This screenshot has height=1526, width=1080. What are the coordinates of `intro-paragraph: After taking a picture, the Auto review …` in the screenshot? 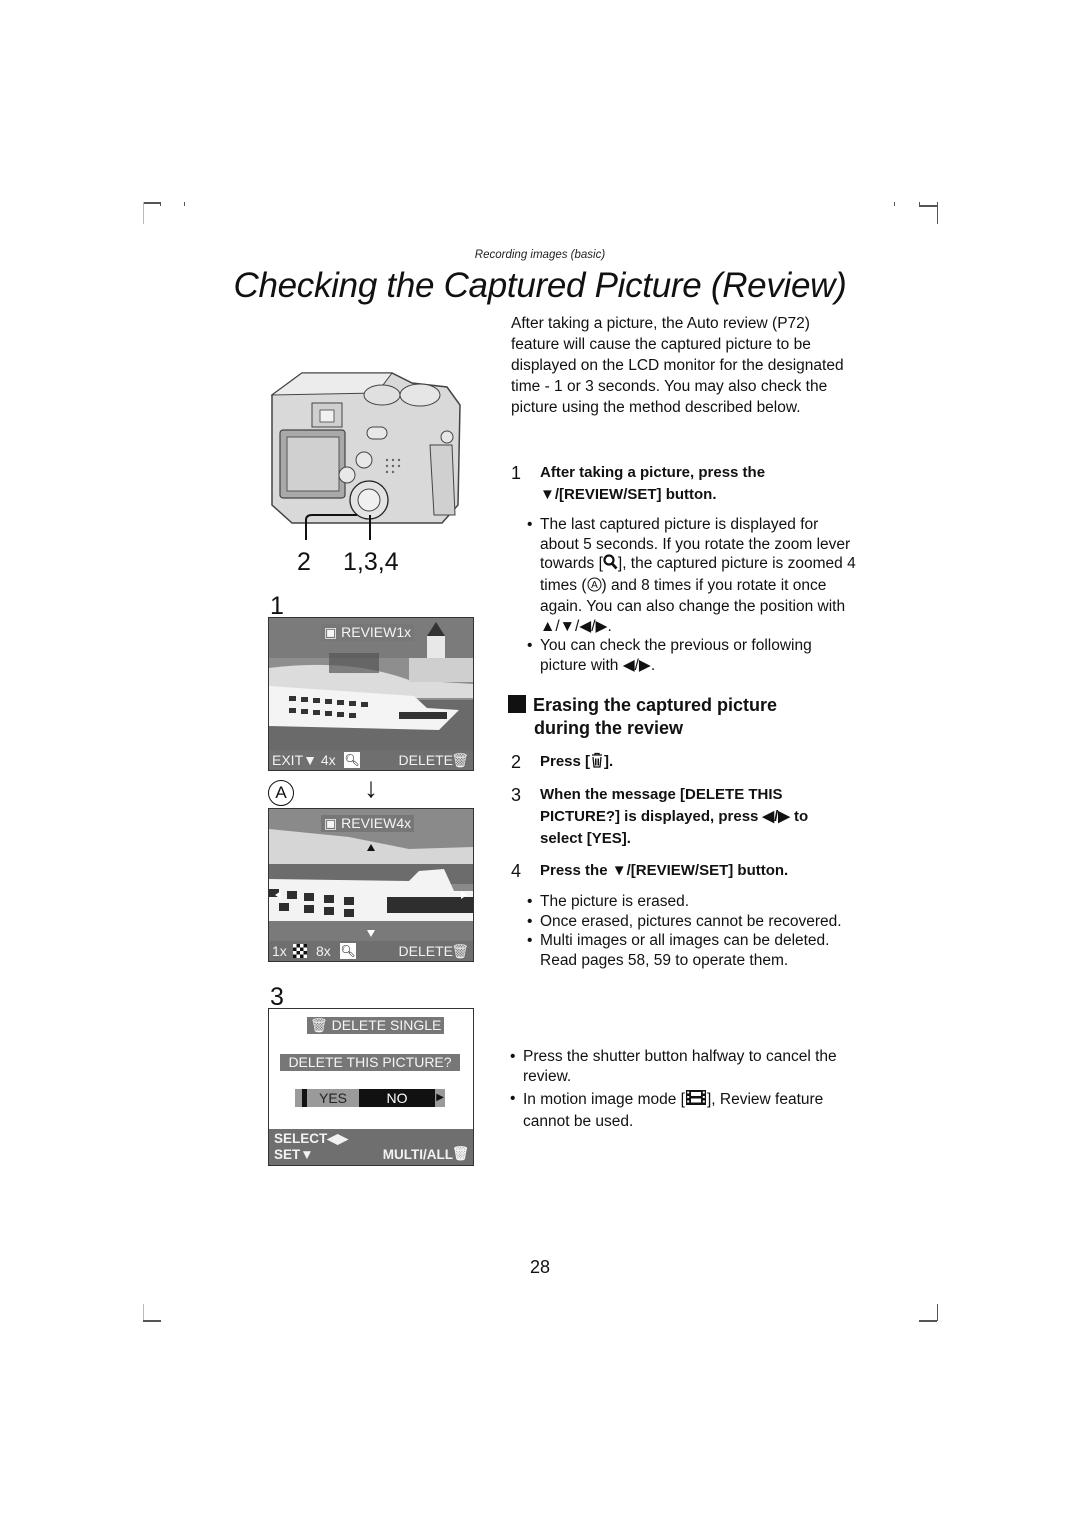 It's located at (677, 365).